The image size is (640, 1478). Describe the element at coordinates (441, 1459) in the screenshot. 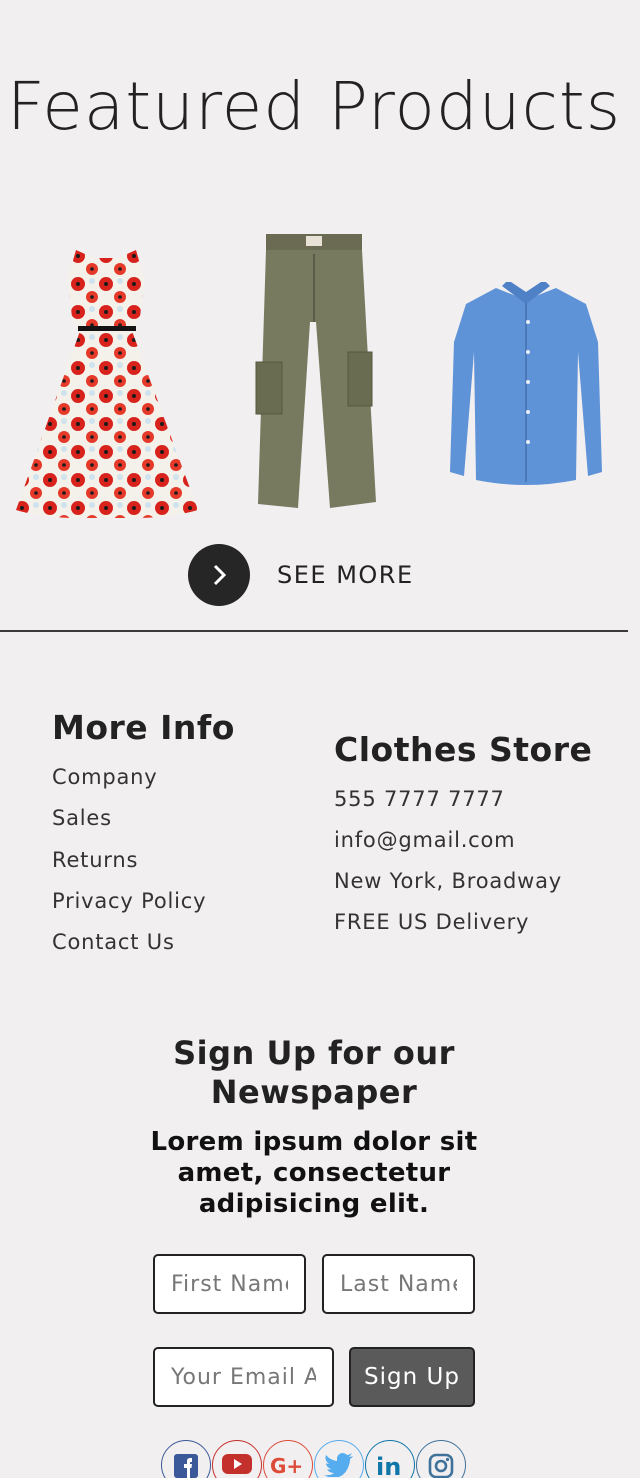

I see `instagram-icon` at that location.